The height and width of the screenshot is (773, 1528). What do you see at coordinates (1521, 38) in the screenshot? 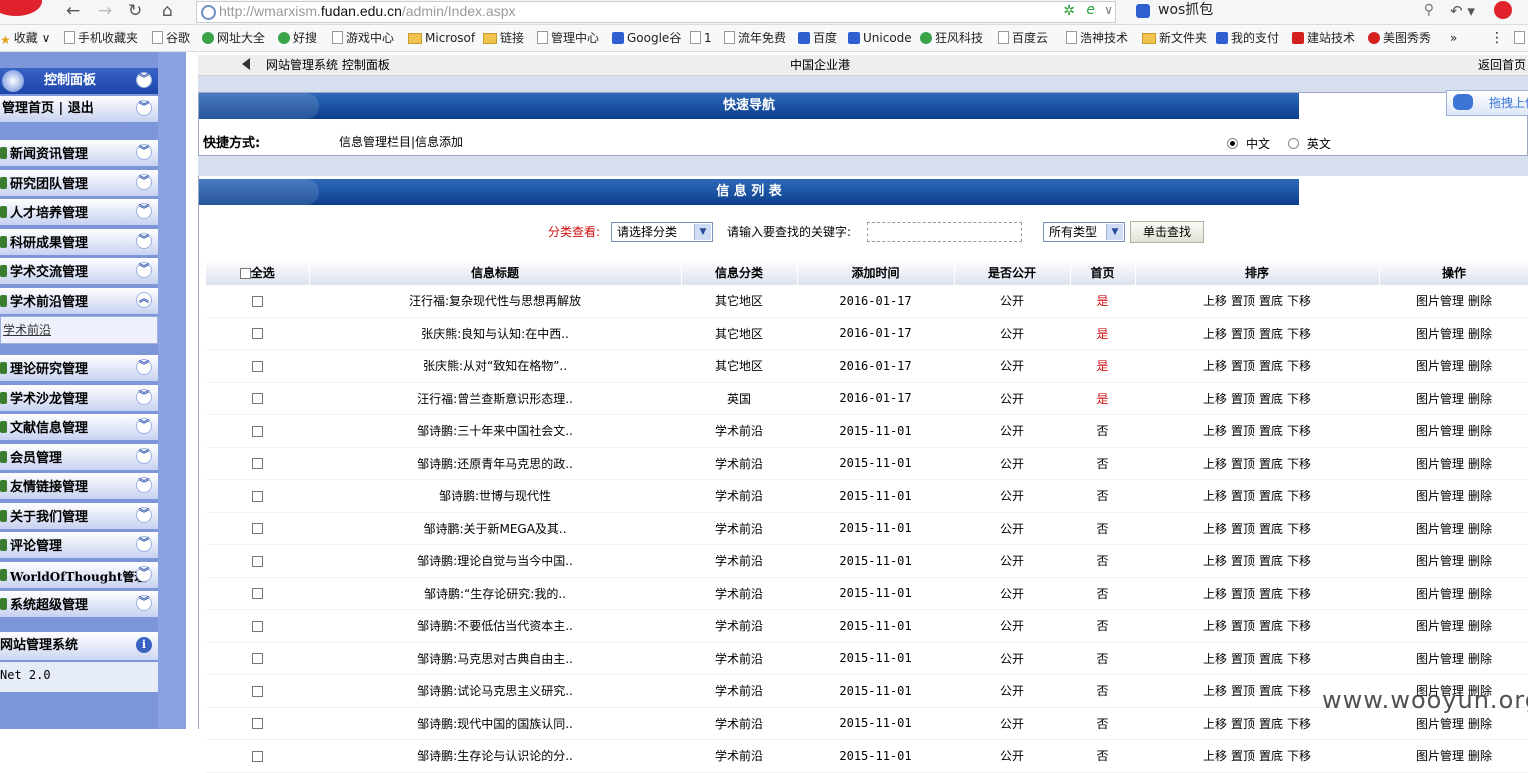
I see `bookmark-item` at bounding box center [1521, 38].